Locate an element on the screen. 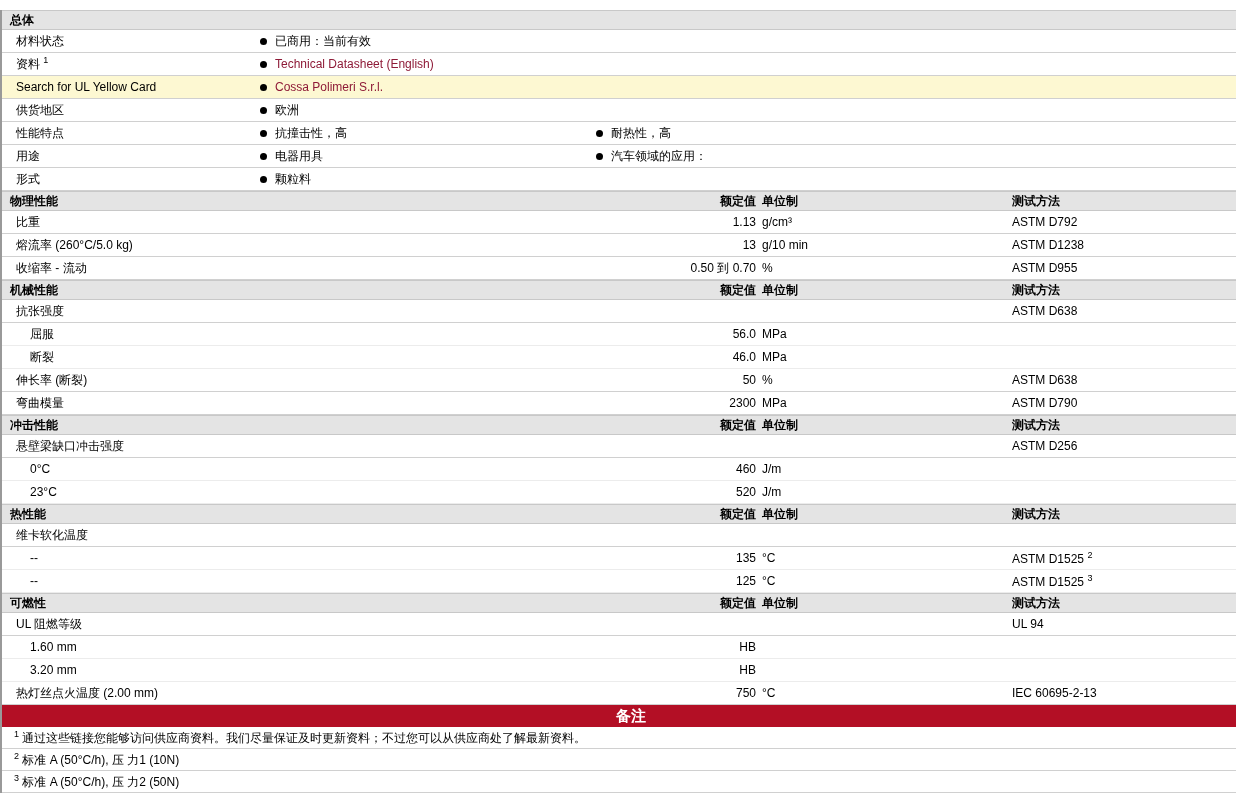  property-name: 1.60 mm is located at coordinates (53, 647).